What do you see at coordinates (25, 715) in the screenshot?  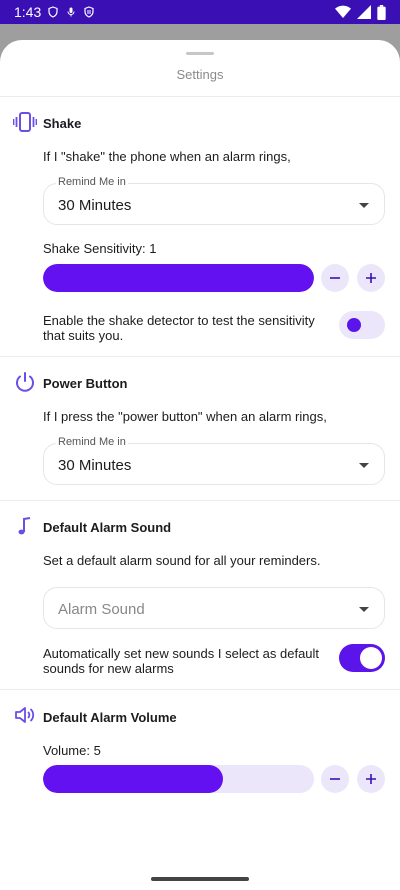 I see `volume-icon` at bounding box center [25, 715].